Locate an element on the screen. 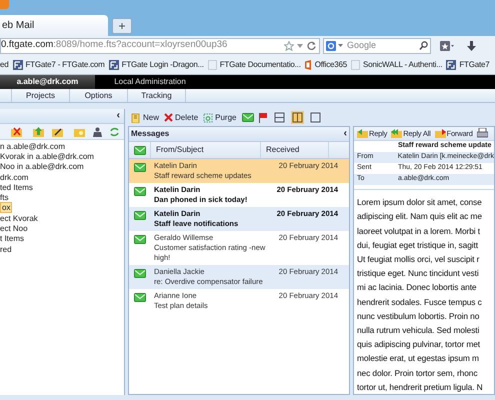  column-header: From/Subject is located at coordinates (206, 150).